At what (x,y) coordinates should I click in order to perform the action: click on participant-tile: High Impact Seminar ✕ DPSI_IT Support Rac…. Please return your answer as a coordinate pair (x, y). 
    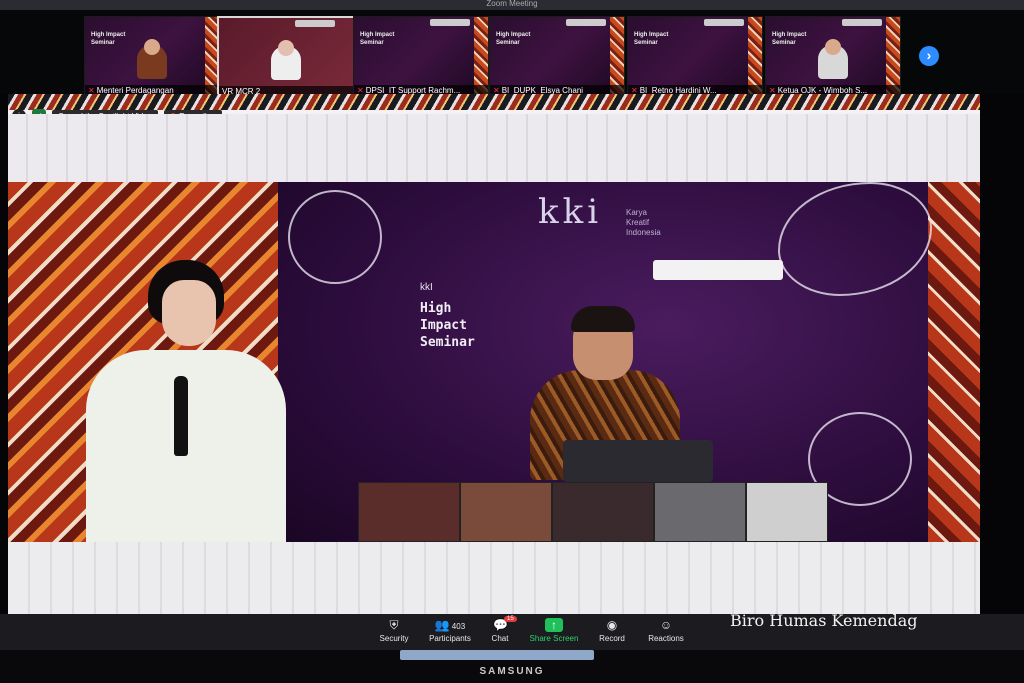
    Looking at the image, I should click on (421, 57).